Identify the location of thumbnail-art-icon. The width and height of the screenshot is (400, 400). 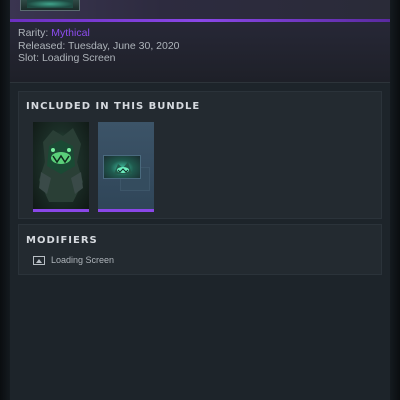
(50, 4).